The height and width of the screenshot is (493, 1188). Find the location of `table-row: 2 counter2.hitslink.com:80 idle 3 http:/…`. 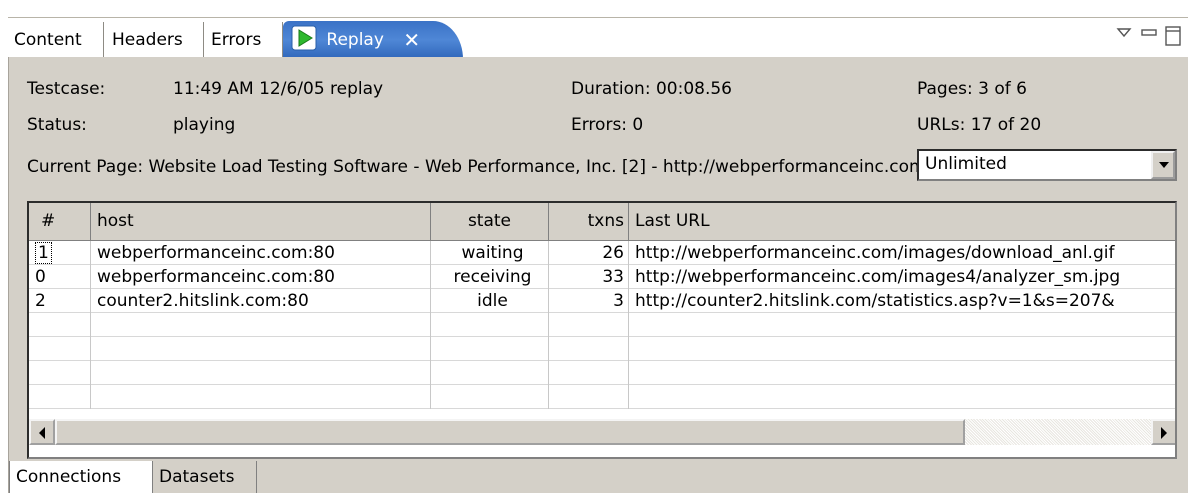

table-row: 2 counter2.hitslink.com:80 idle 3 http:/… is located at coordinates (602, 301).